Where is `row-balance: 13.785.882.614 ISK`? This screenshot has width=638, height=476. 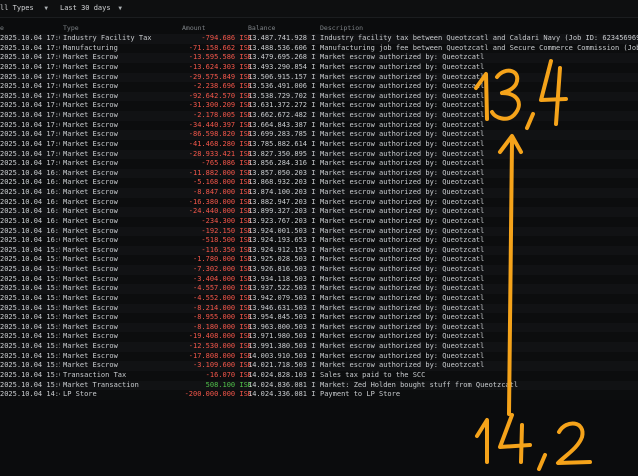 row-balance: 13.785.882.614 ISK is located at coordinates (282, 143).